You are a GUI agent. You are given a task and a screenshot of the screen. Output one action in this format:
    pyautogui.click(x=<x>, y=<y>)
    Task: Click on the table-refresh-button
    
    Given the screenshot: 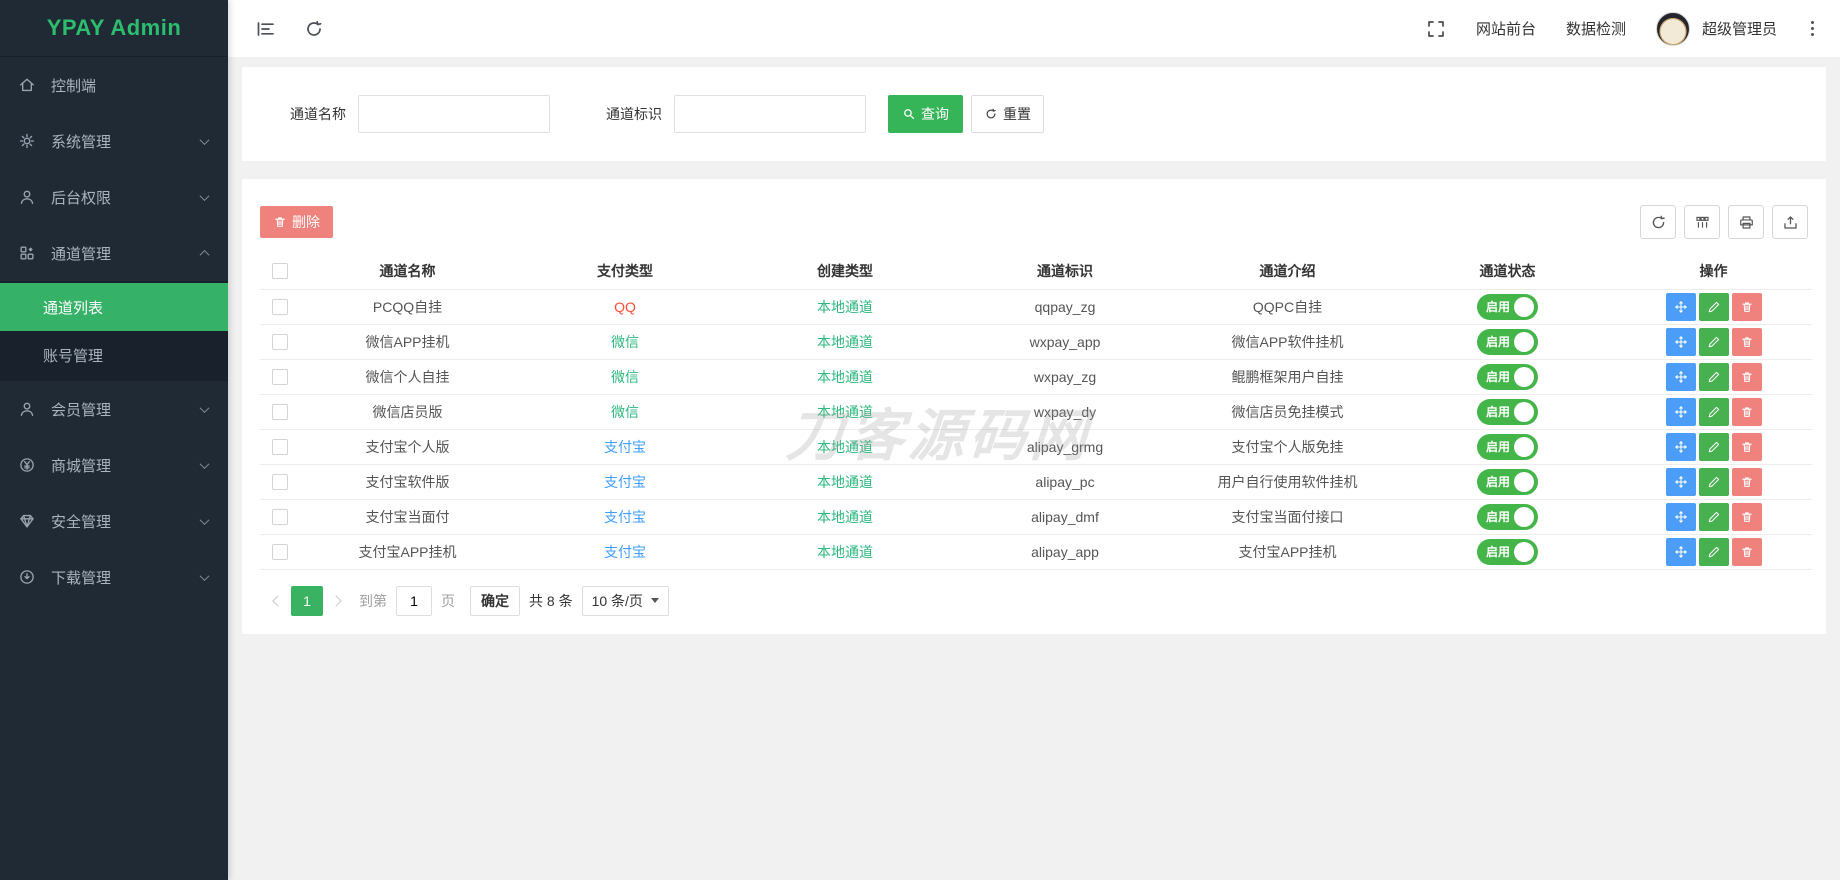 What is the action you would take?
    pyautogui.click(x=1658, y=222)
    